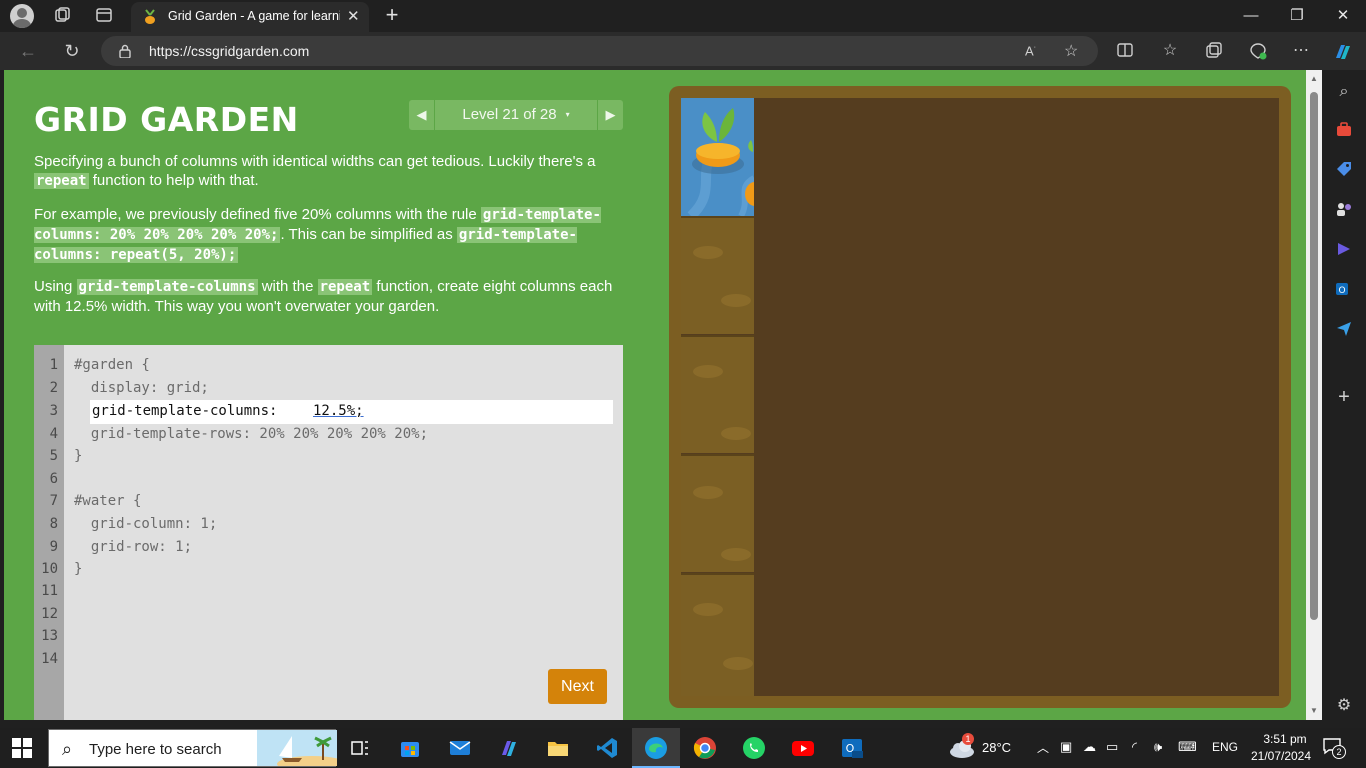 This screenshot has width=1366, height=768. Describe the element at coordinates (345, 287) in the screenshot. I see `code-snippet: repeat` at that location.